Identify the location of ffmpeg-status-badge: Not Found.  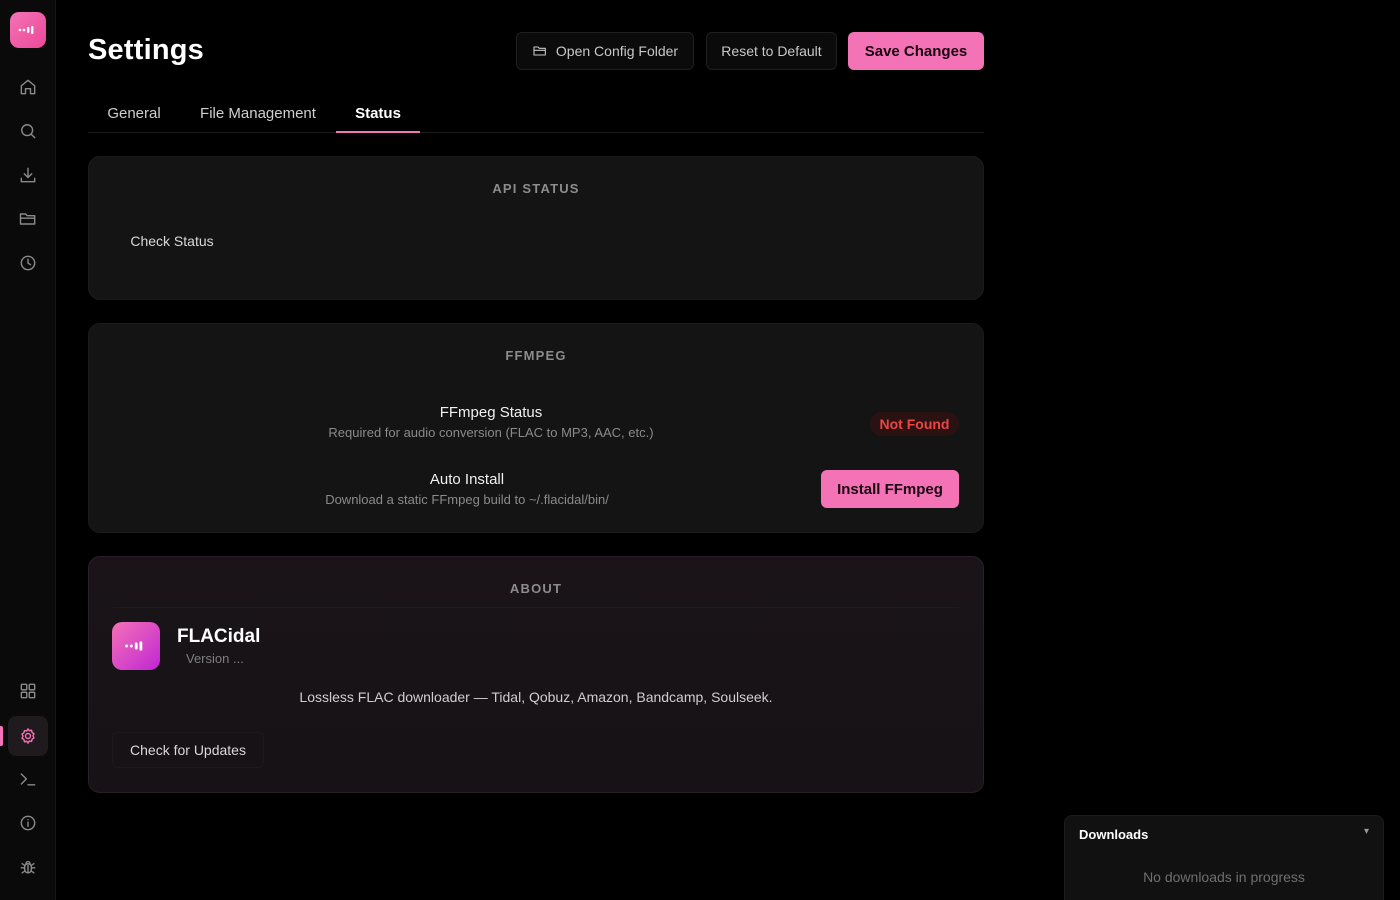
(914, 424).